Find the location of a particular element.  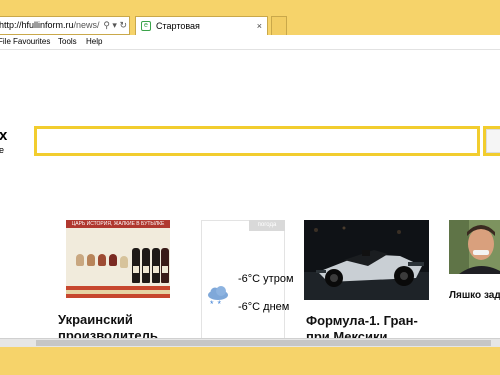

address-path: /news/ is located at coordinates (86, 25).